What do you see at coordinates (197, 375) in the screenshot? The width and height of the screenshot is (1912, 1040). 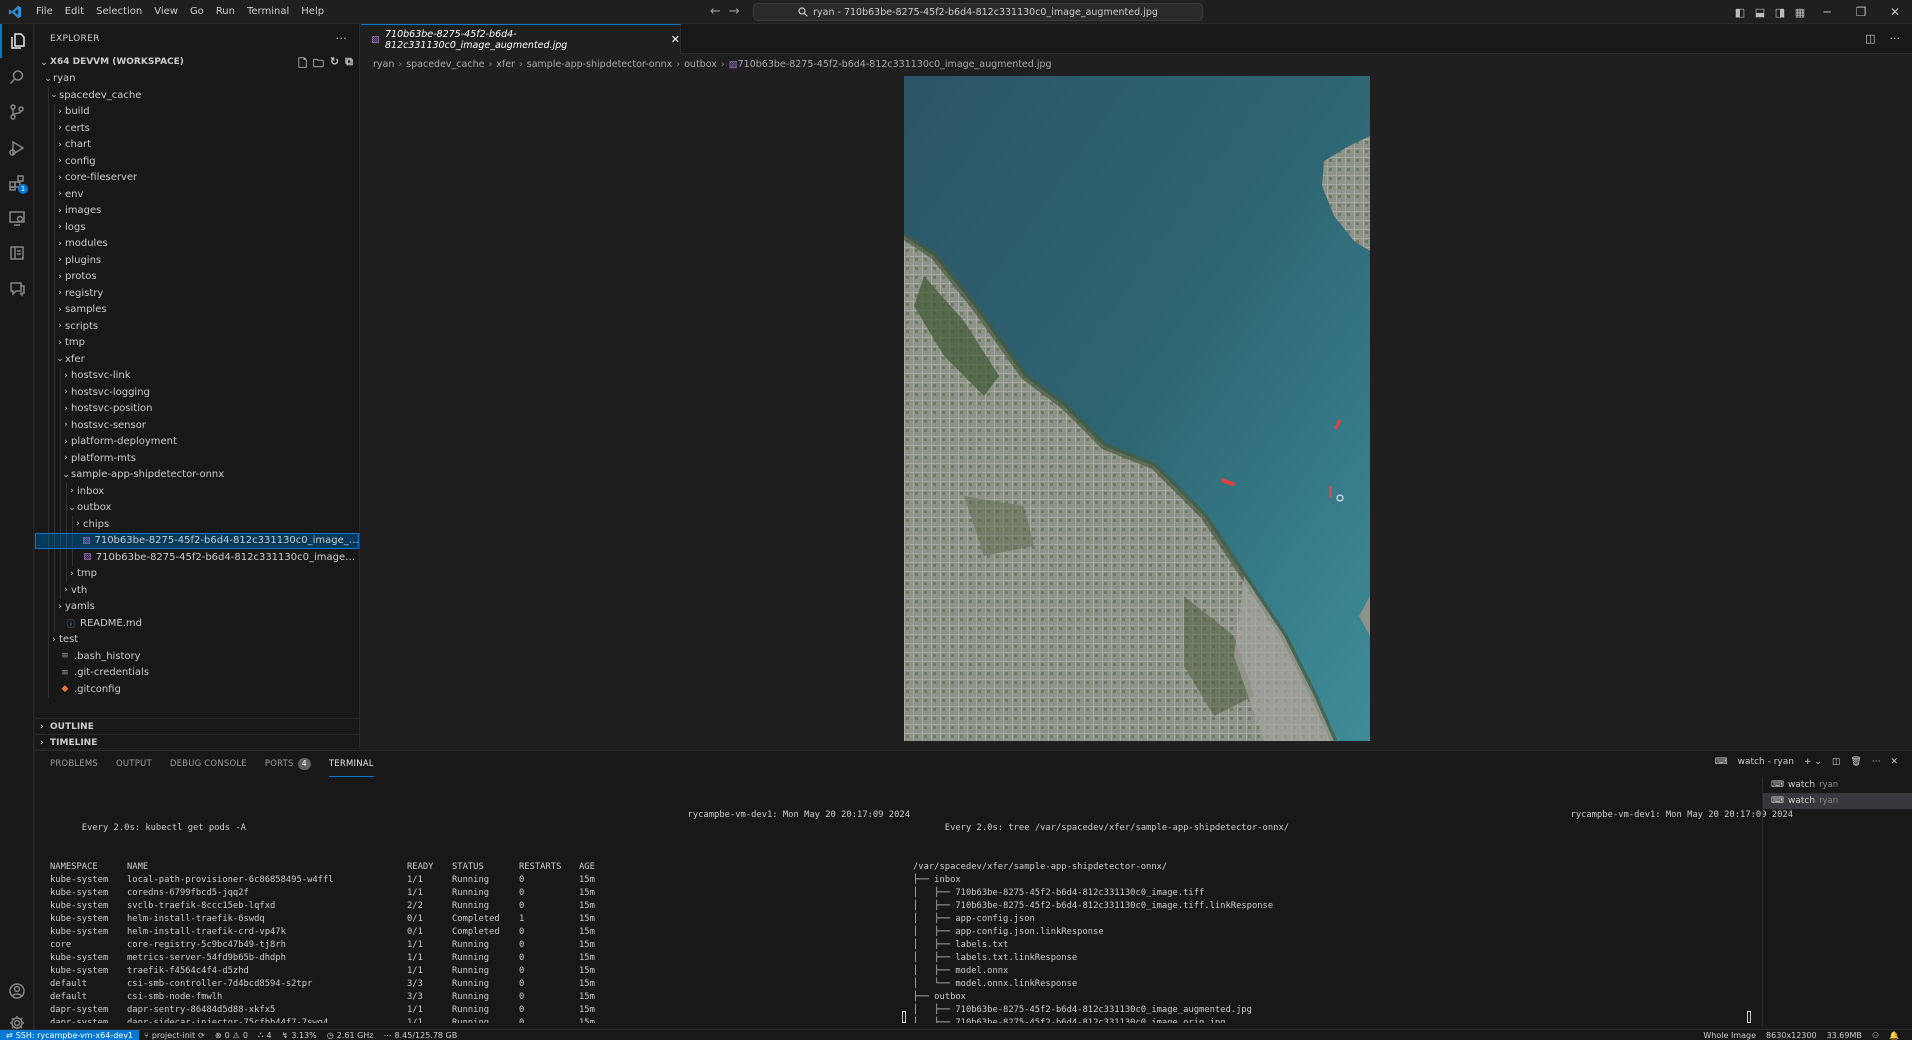 I see `tree-folder: › hostsvc-link` at bounding box center [197, 375].